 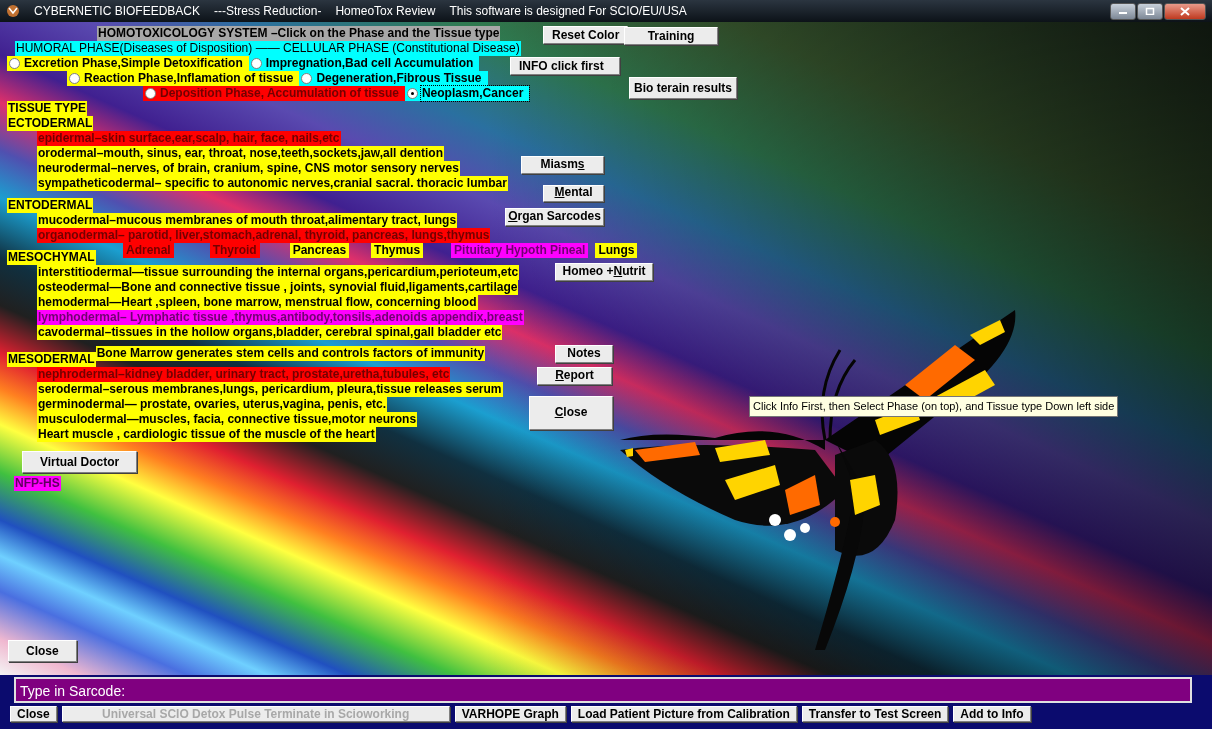 I want to click on tissue-item: Heart muscle , cardiologic tissue of the muscle of the heart, so click(x=206, y=434).